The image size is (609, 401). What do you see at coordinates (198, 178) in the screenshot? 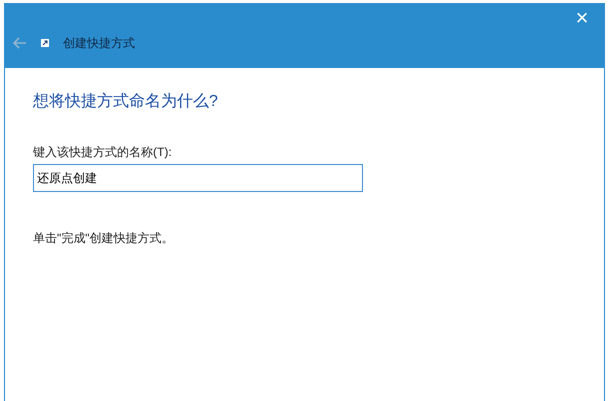
I see `name-field: 还原点创建` at bounding box center [198, 178].